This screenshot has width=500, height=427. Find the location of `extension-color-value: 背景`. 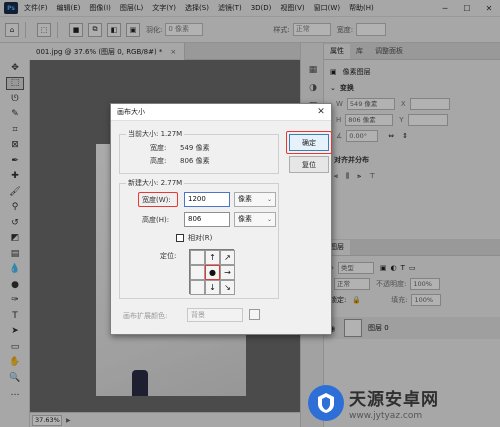

extension-color-value: 背景 is located at coordinates (198, 315).